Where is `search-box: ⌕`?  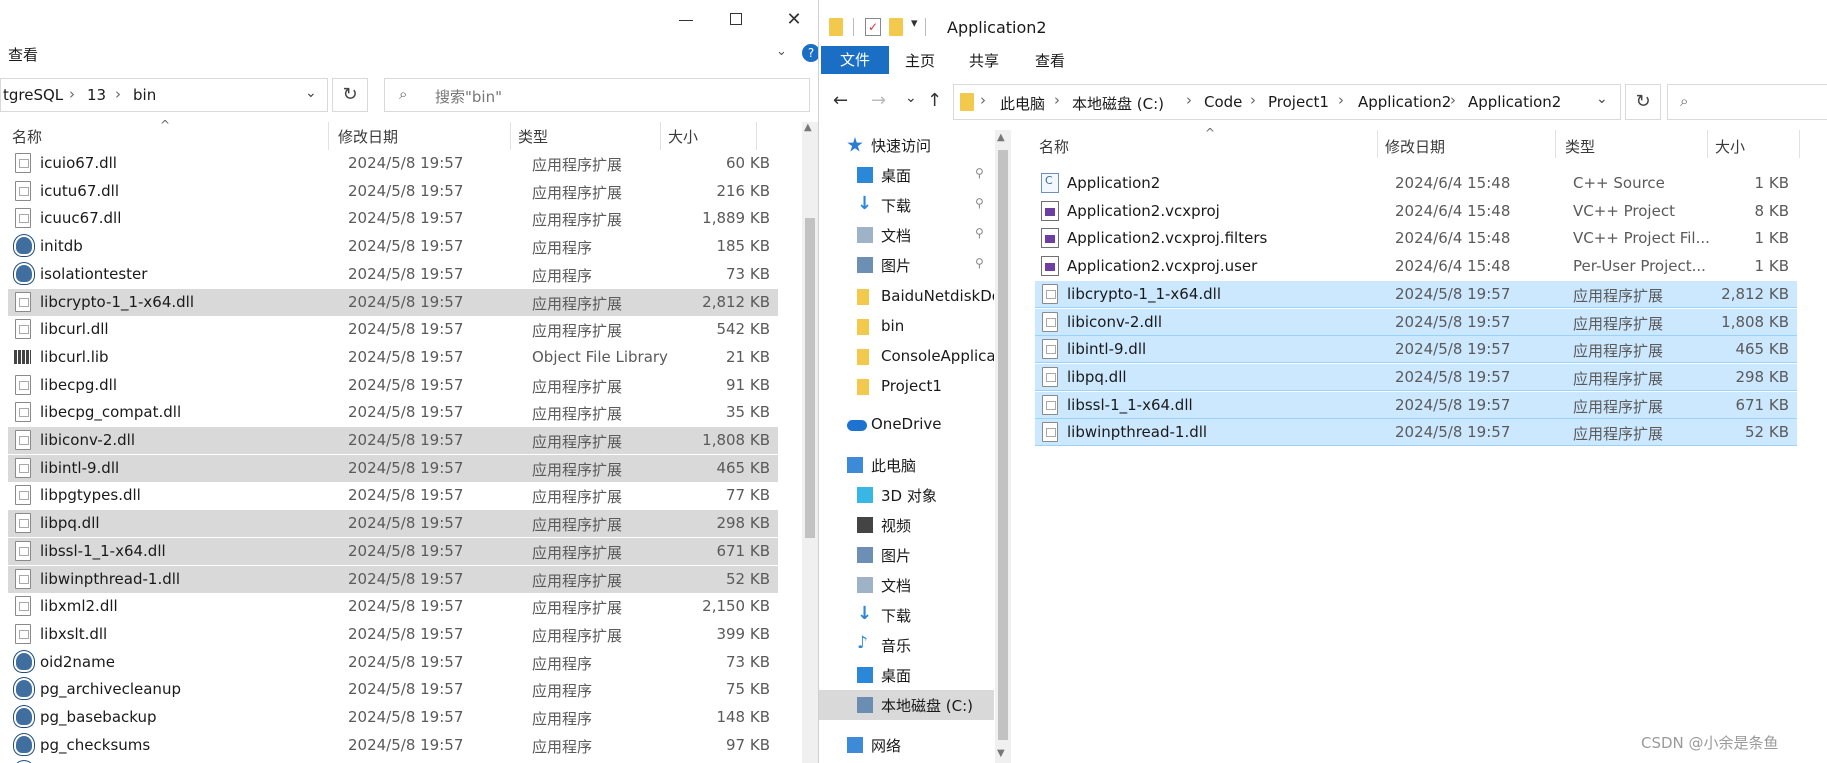 search-box: ⌕ is located at coordinates (1747, 102).